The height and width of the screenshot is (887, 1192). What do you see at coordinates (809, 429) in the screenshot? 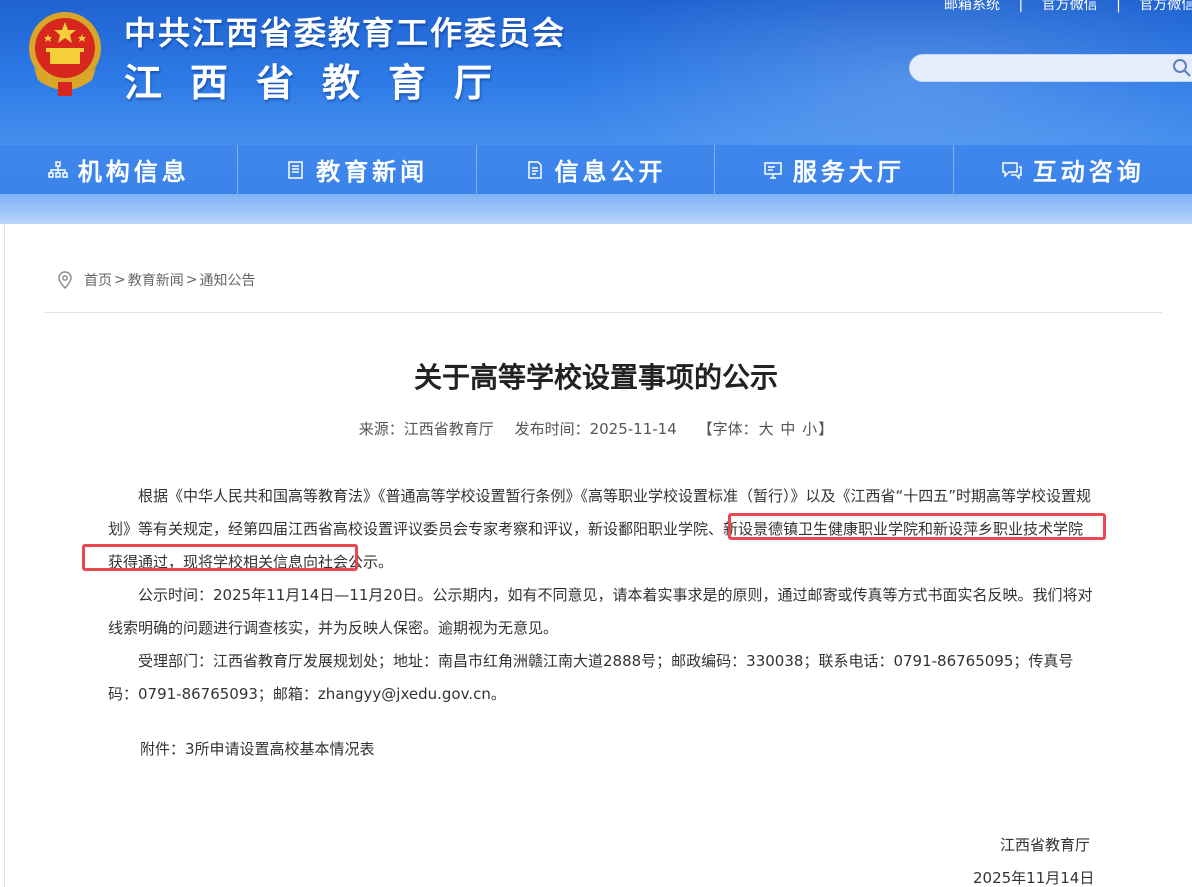
I see `font-size-small-button: 小` at bounding box center [809, 429].